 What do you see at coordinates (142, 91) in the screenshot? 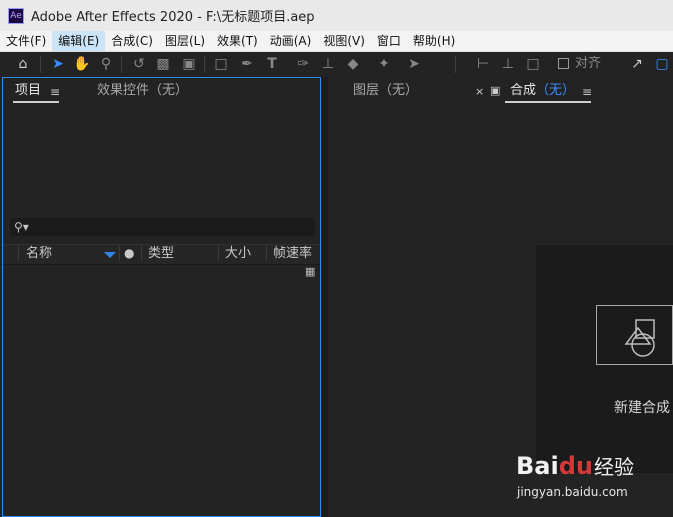
I see `tab-effect-controls: 效果控件（无）` at bounding box center [142, 91].